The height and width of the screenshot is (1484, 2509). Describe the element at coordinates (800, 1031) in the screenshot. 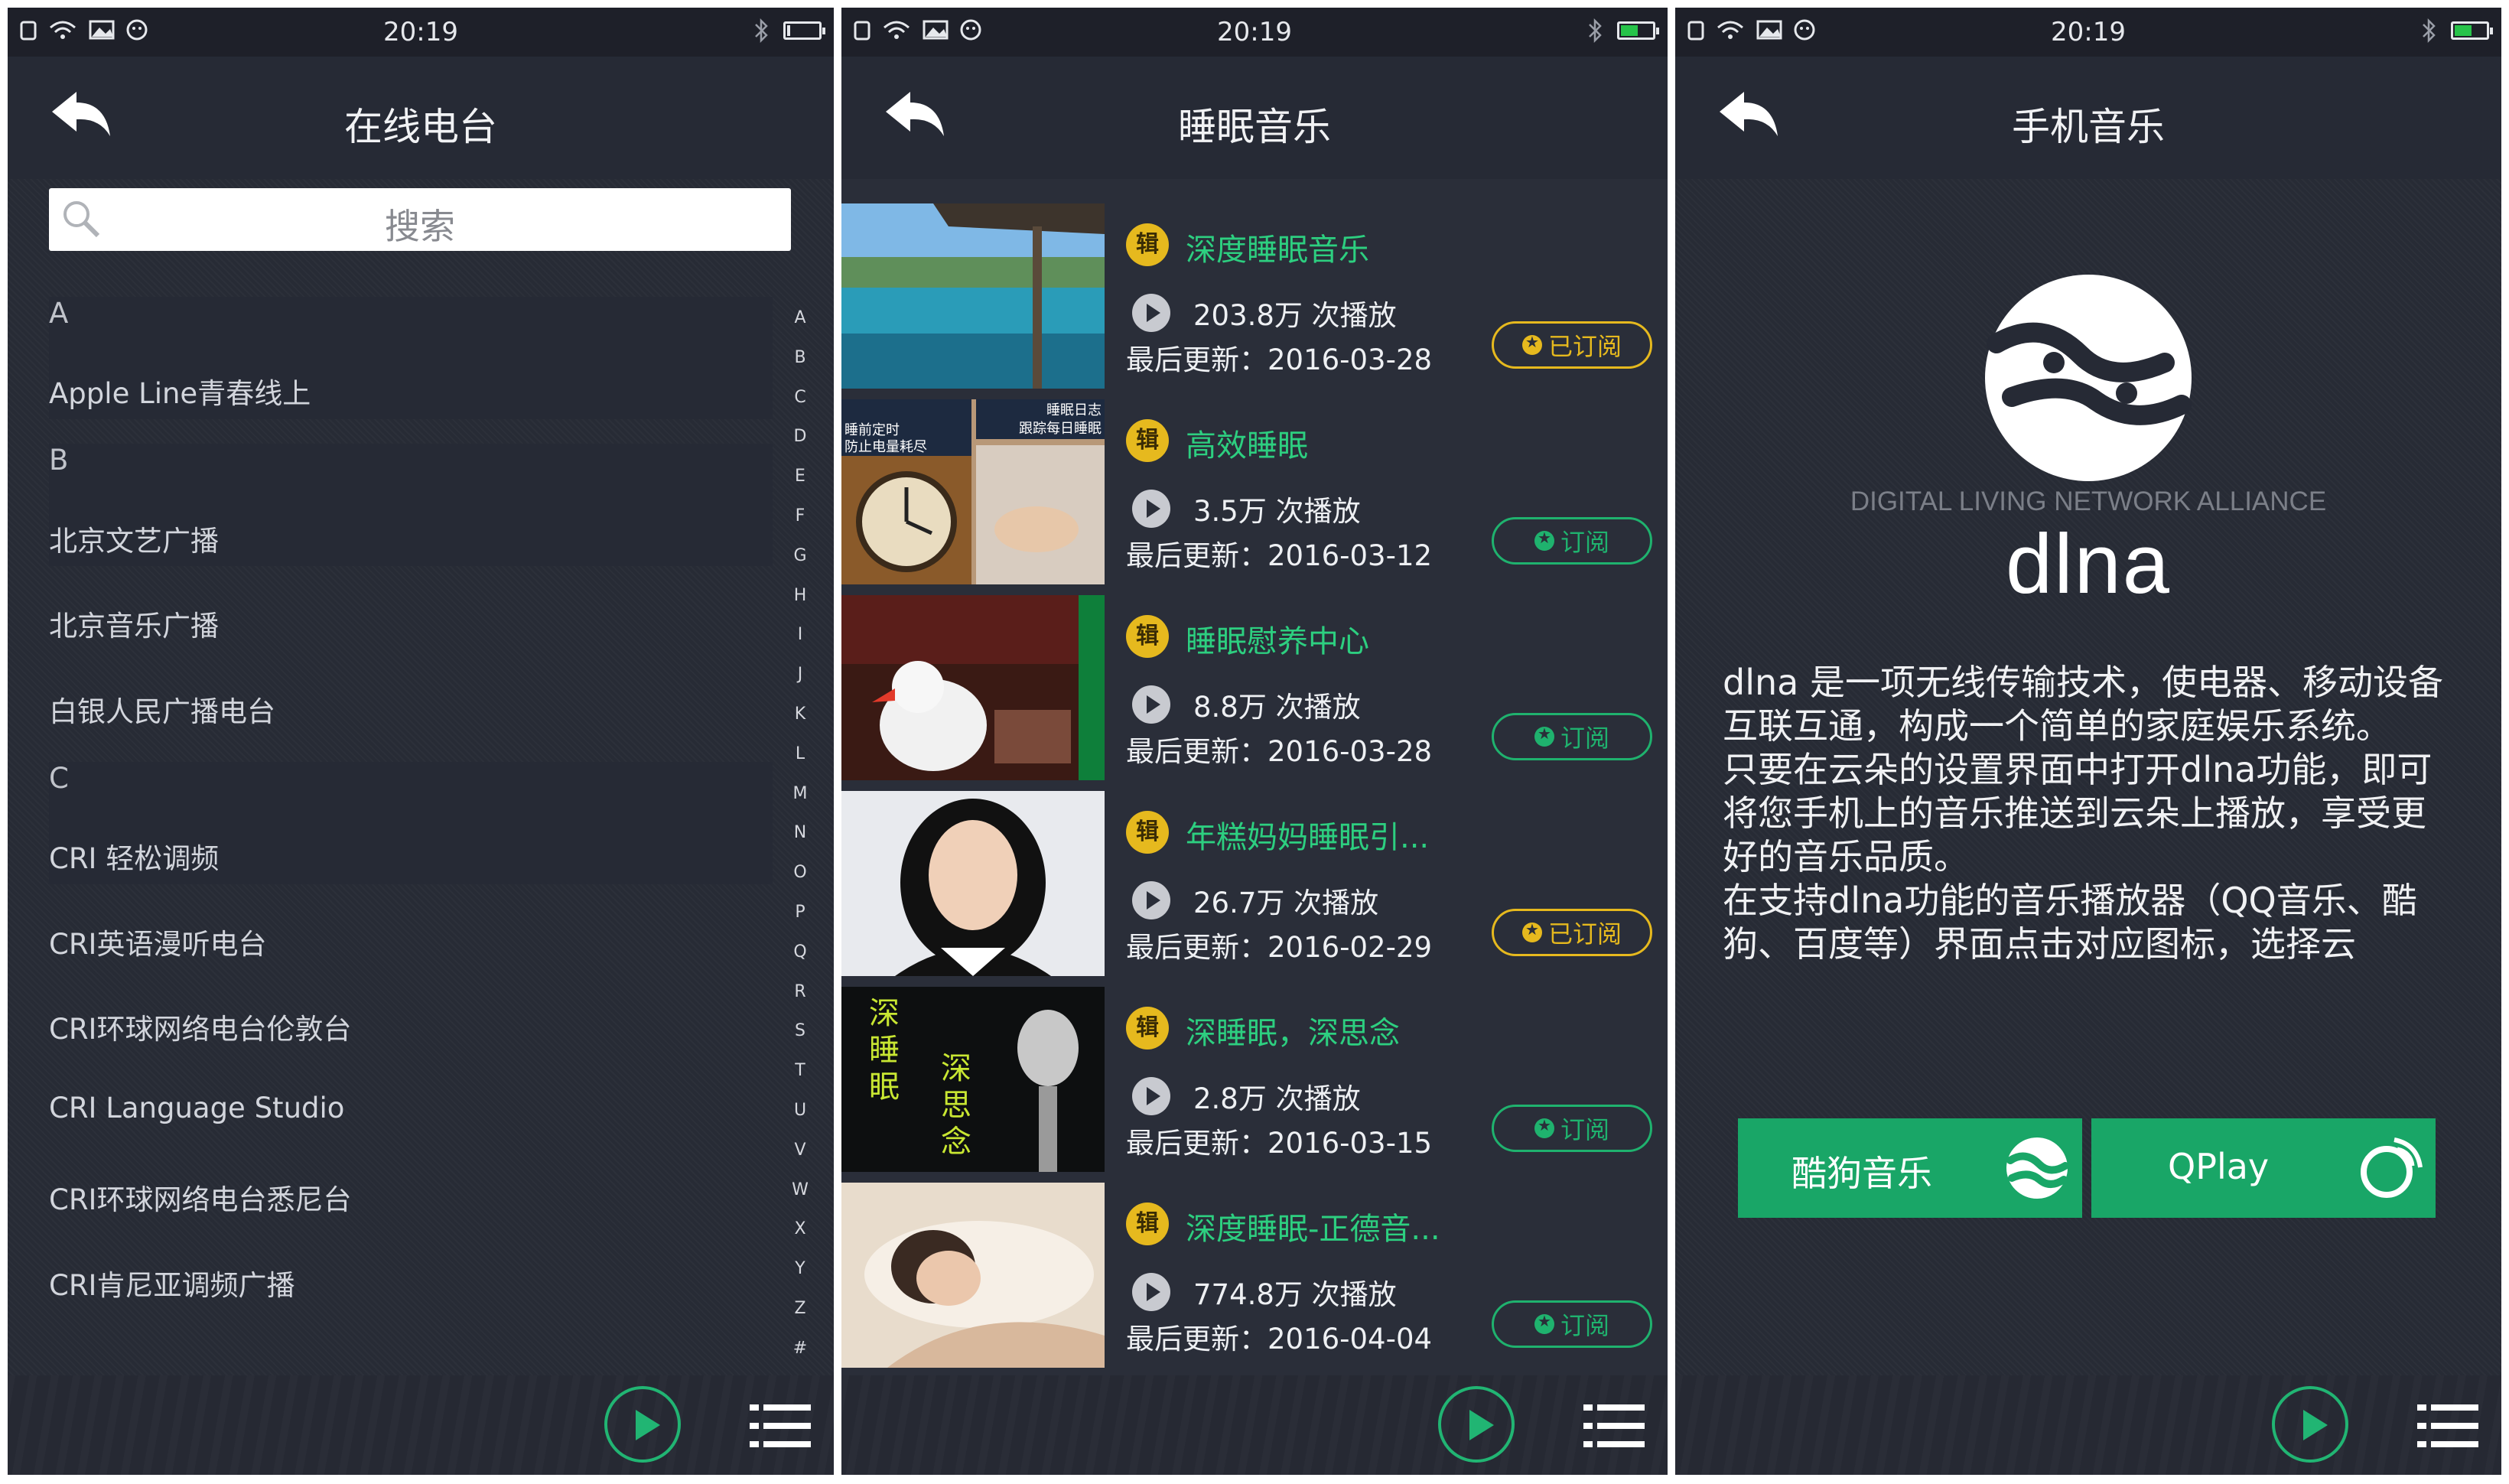

I see `alphabet-letter: S` at that location.